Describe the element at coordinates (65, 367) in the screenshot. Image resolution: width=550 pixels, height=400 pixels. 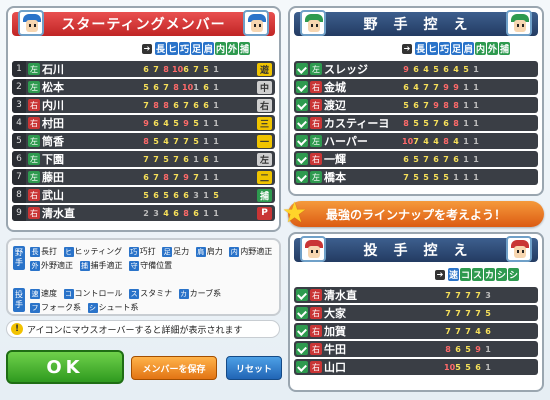
I see `ok-button: OK` at that location.